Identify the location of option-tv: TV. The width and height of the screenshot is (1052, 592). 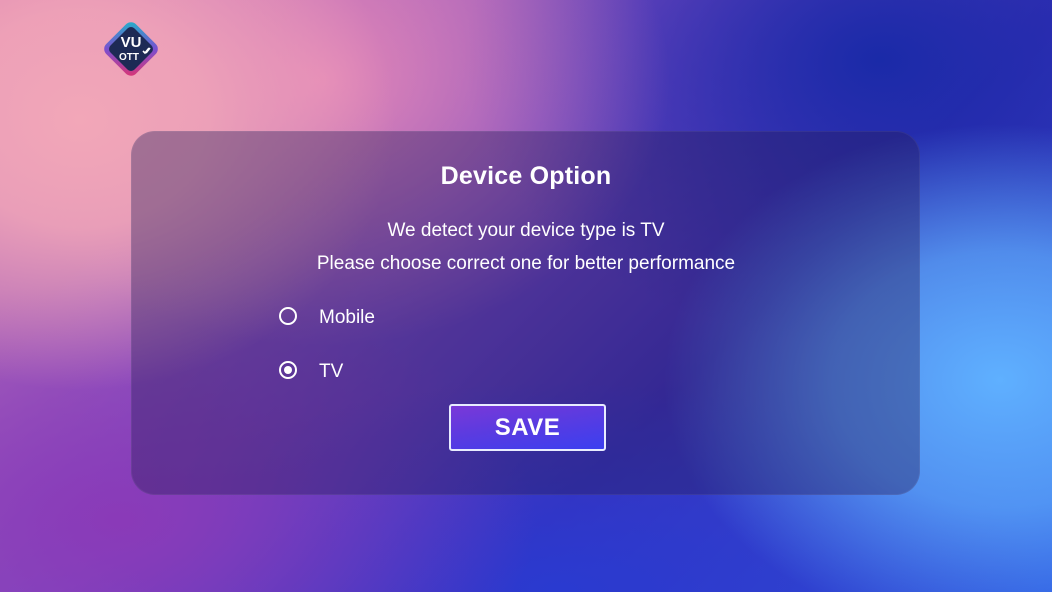
(311, 370).